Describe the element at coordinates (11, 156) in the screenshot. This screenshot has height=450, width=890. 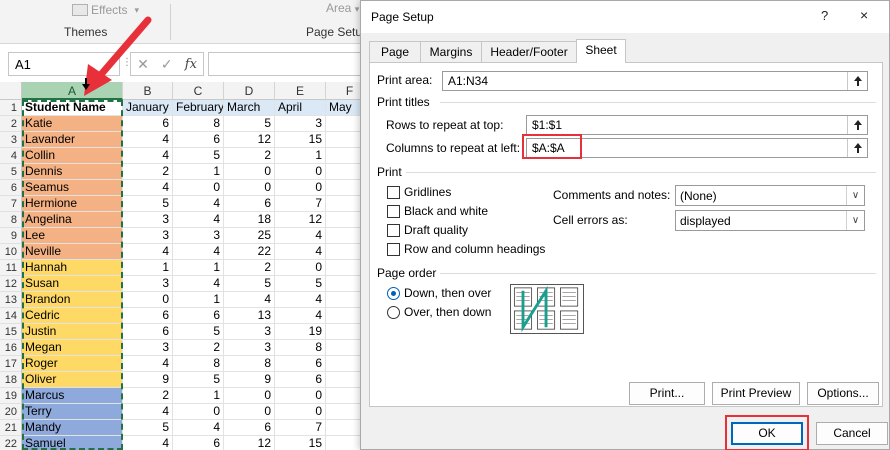
I see `row-header: 4` at that location.